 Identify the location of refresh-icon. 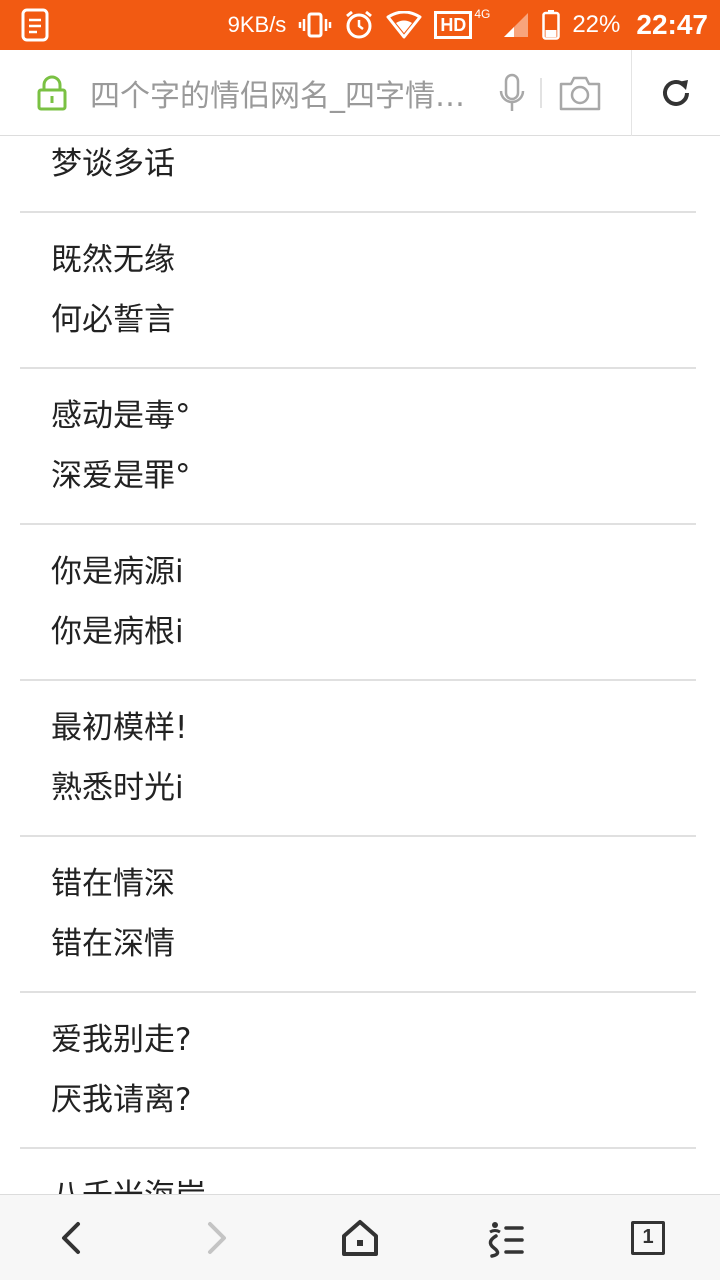
(676, 92).